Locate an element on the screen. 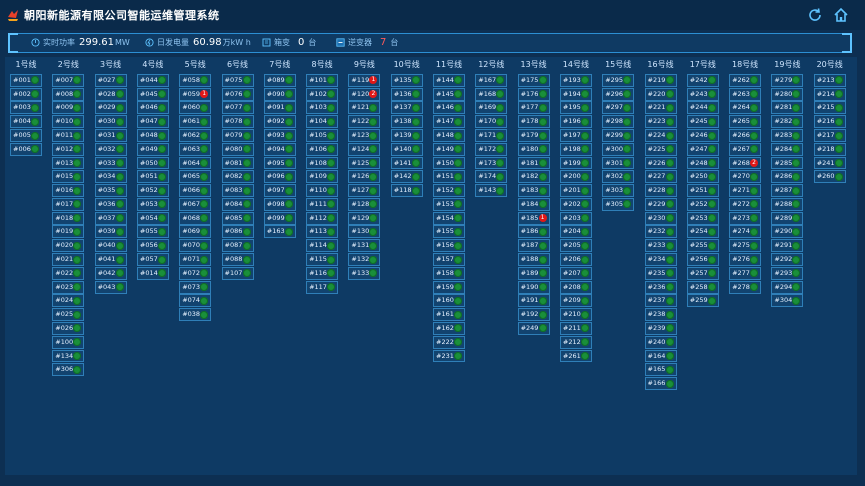 Image resolution: width=865 pixels, height=486 pixels. line-header: 9号线 is located at coordinates (364, 65).